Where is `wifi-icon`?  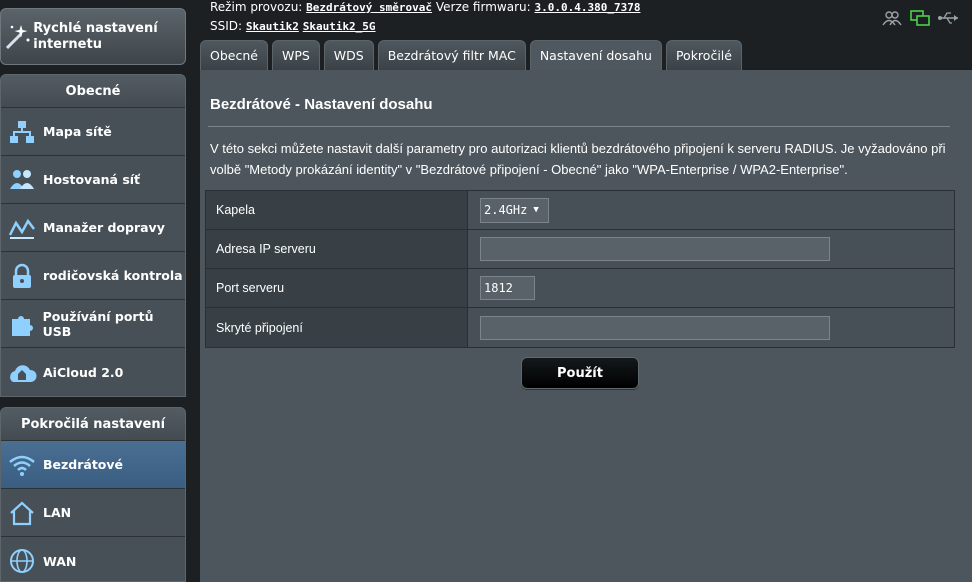
wifi-icon is located at coordinates (22, 465).